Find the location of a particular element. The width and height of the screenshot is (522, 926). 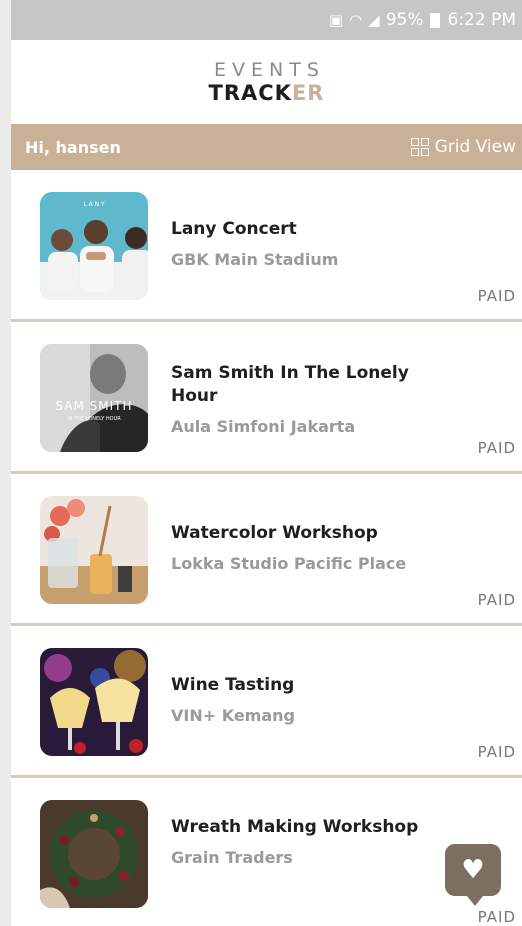

event-title: Sam Smith In The Lonely Hour is located at coordinates (290, 384).